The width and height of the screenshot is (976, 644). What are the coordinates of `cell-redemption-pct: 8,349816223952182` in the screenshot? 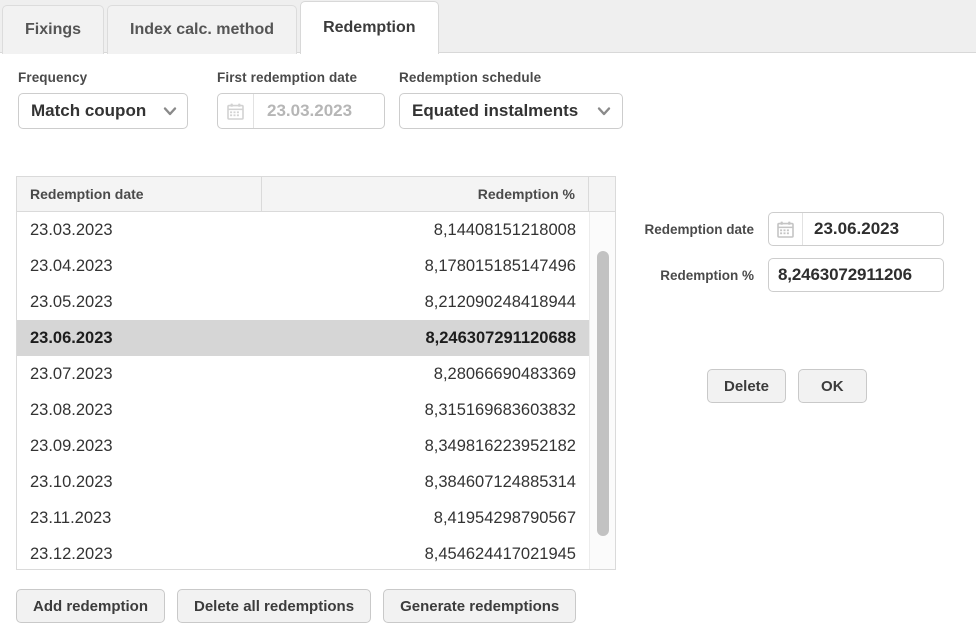 It's located at (500, 445).